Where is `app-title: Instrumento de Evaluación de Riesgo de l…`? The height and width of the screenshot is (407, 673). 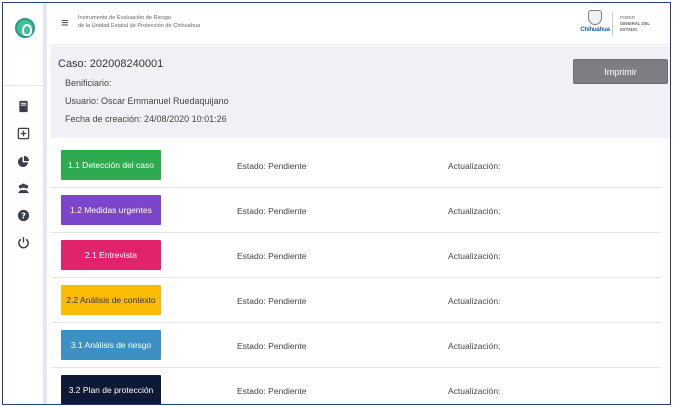
app-title: Instrumento de Evaluación de Riesgo de l… is located at coordinates (139, 22).